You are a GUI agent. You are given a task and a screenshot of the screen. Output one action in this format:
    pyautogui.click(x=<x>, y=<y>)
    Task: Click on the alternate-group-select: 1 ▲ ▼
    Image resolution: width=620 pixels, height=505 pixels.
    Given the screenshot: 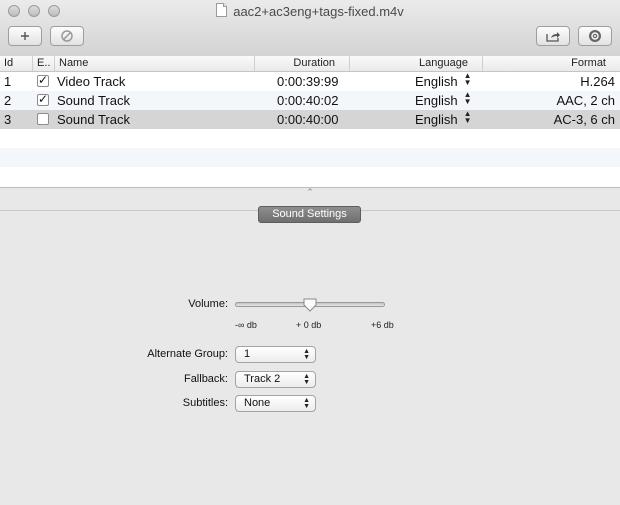 What is the action you would take?
    pyautogui.click(x=275, y=354)
    